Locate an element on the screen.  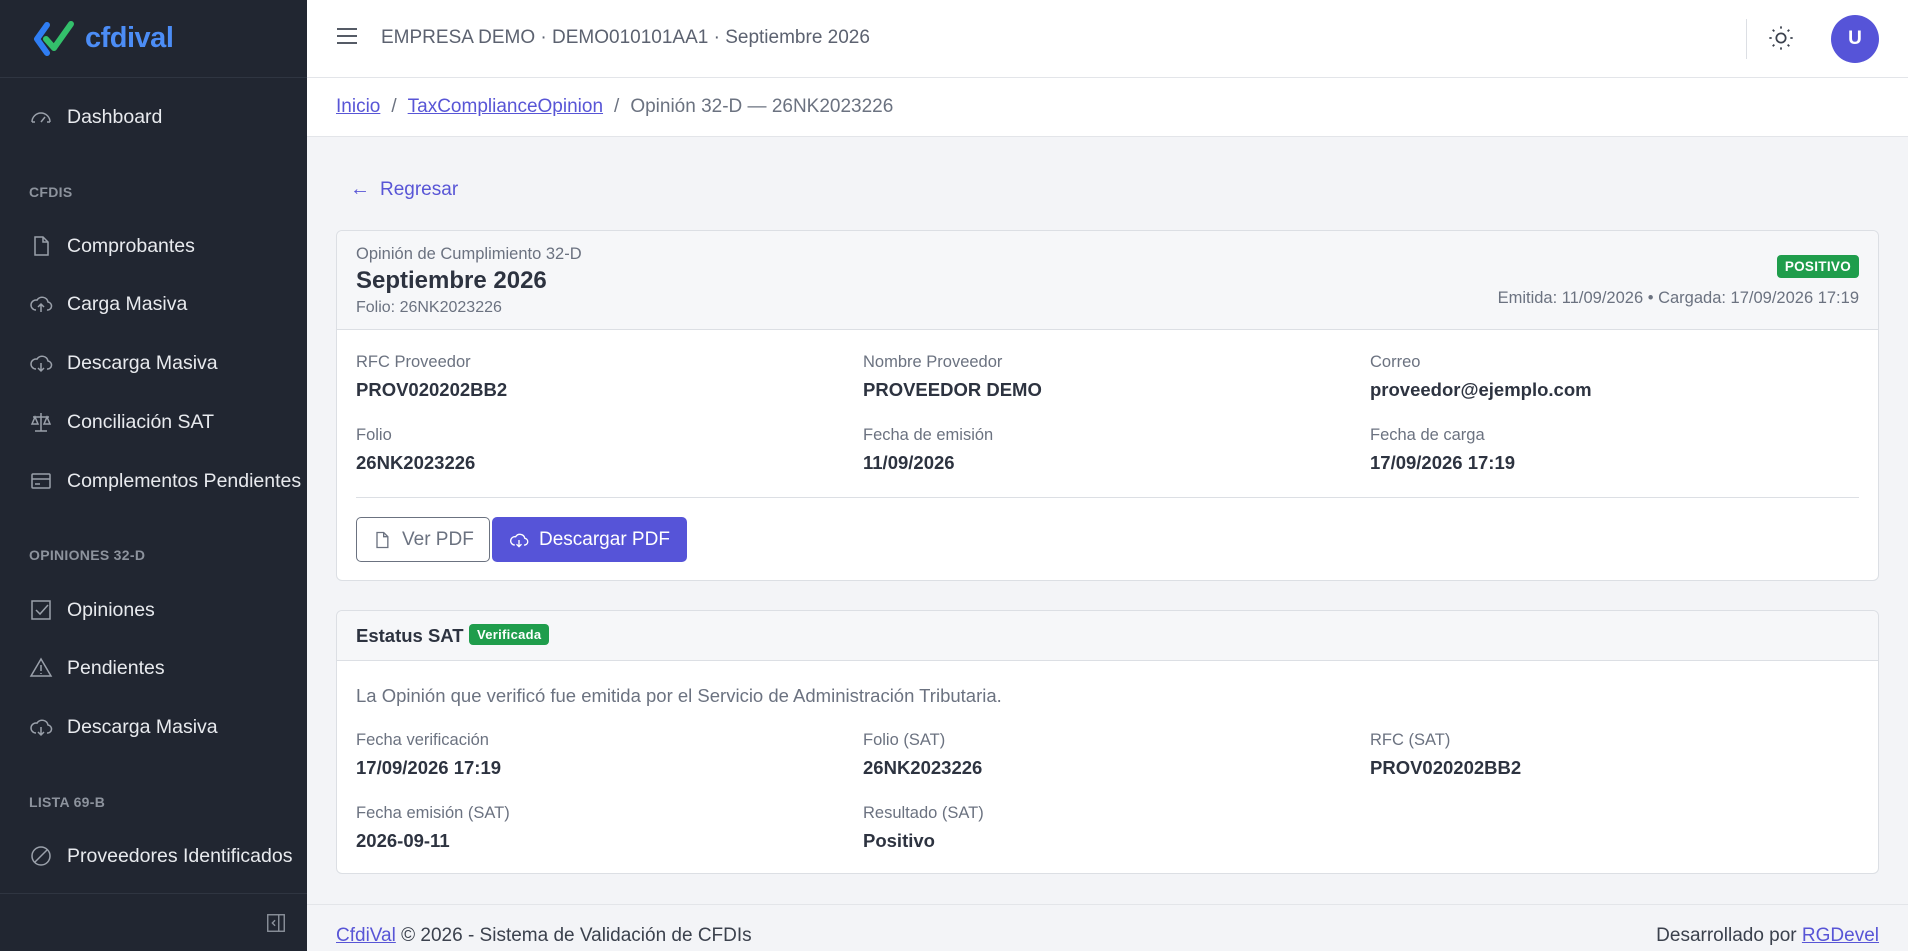
sidebar-item-descarga-masiva: Descarga Masiva is located at coordinates (153, 363).